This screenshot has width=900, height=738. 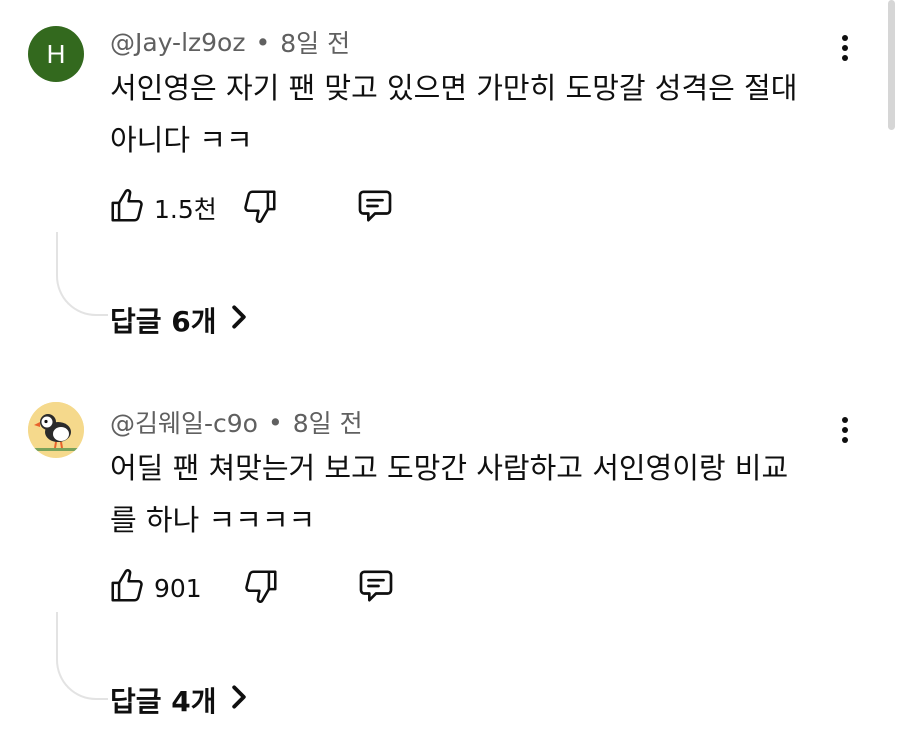 I want to click on avatar-letter: H, so click(x=56, y=53).